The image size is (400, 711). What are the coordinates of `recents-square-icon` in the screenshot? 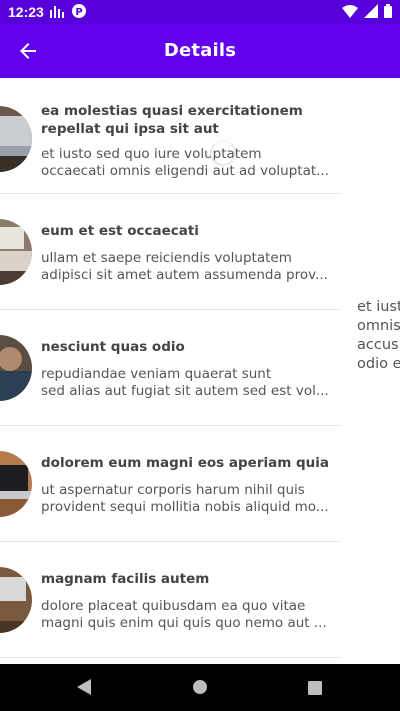 It's located at (315, 689).